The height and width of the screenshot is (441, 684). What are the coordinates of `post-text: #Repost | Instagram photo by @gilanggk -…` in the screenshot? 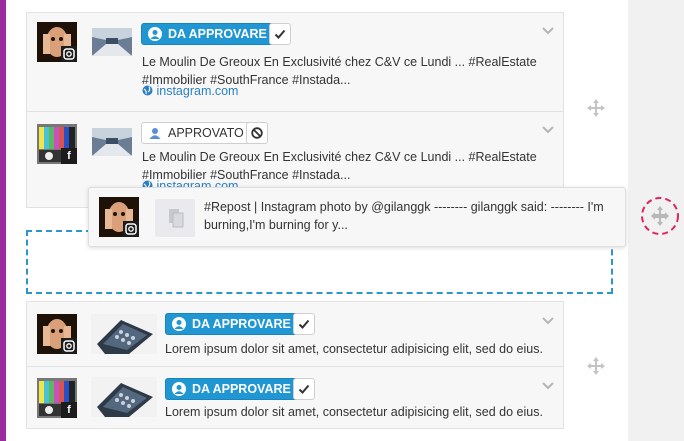 It's located at (404, 216).